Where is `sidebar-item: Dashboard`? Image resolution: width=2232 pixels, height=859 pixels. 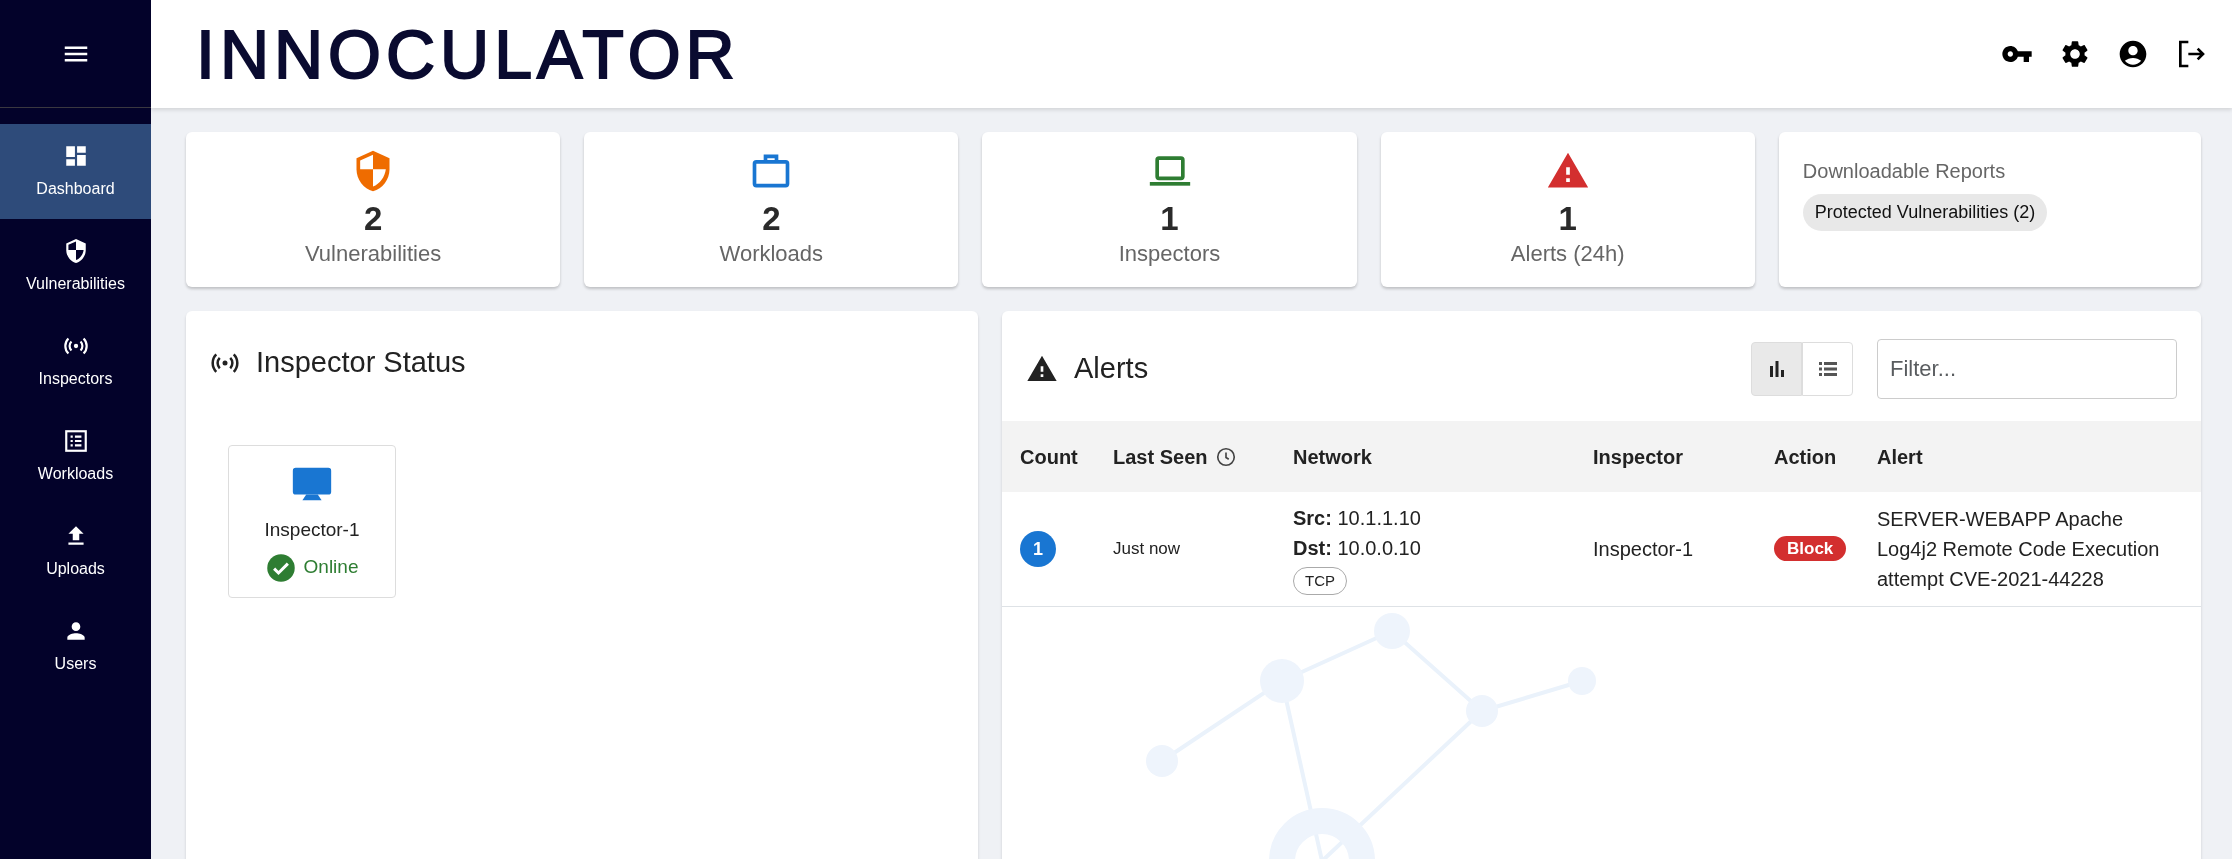 sidebar-item: Dashboard is located at coordinates (75, 171).